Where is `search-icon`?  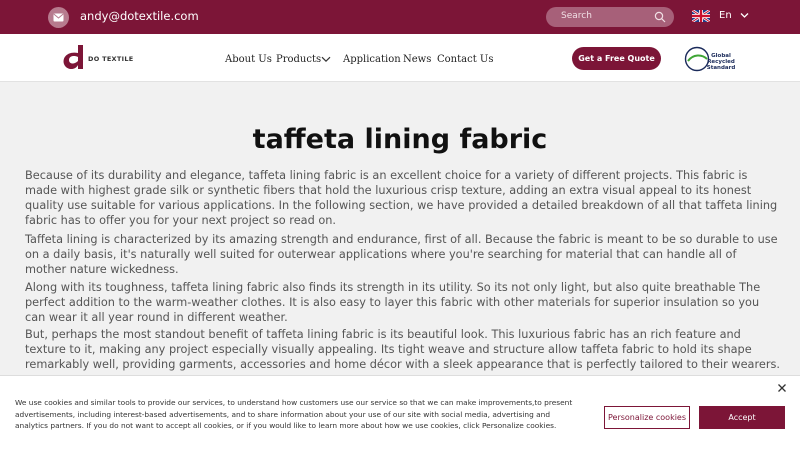 search-icon is located at coordinates (660, 17).